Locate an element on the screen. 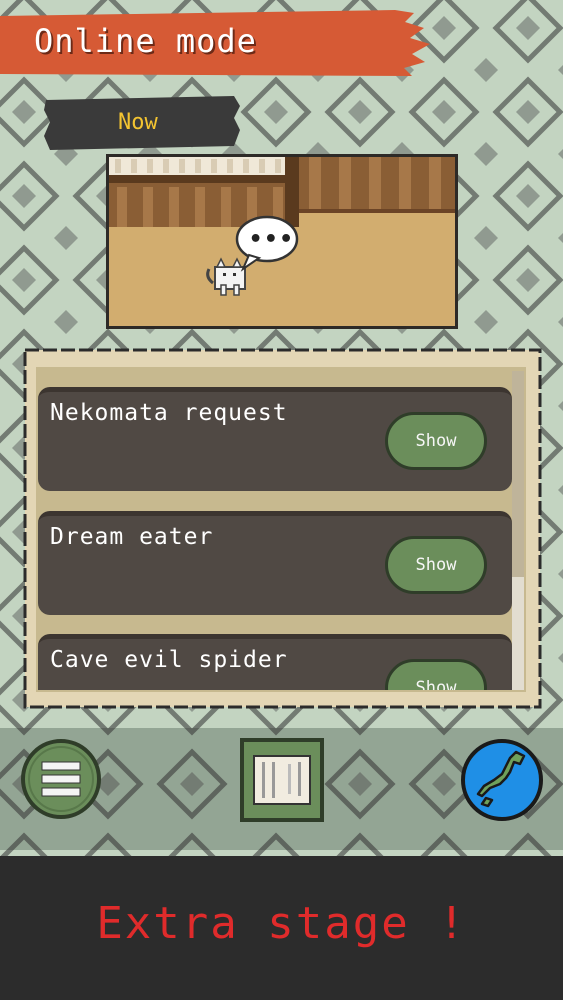 This screenshot has height=1000, width=563. quest-item: Cave evil spider Show is located at coordinates (275, 662).